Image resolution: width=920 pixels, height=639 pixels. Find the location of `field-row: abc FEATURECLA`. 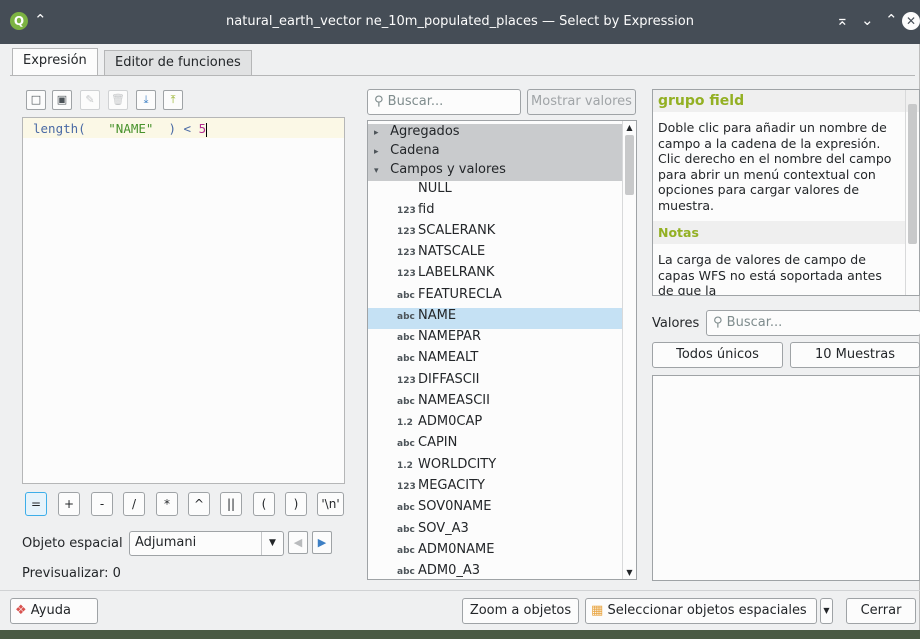

field-row: abc FEATURECLA is located at coordinates (495, 297).